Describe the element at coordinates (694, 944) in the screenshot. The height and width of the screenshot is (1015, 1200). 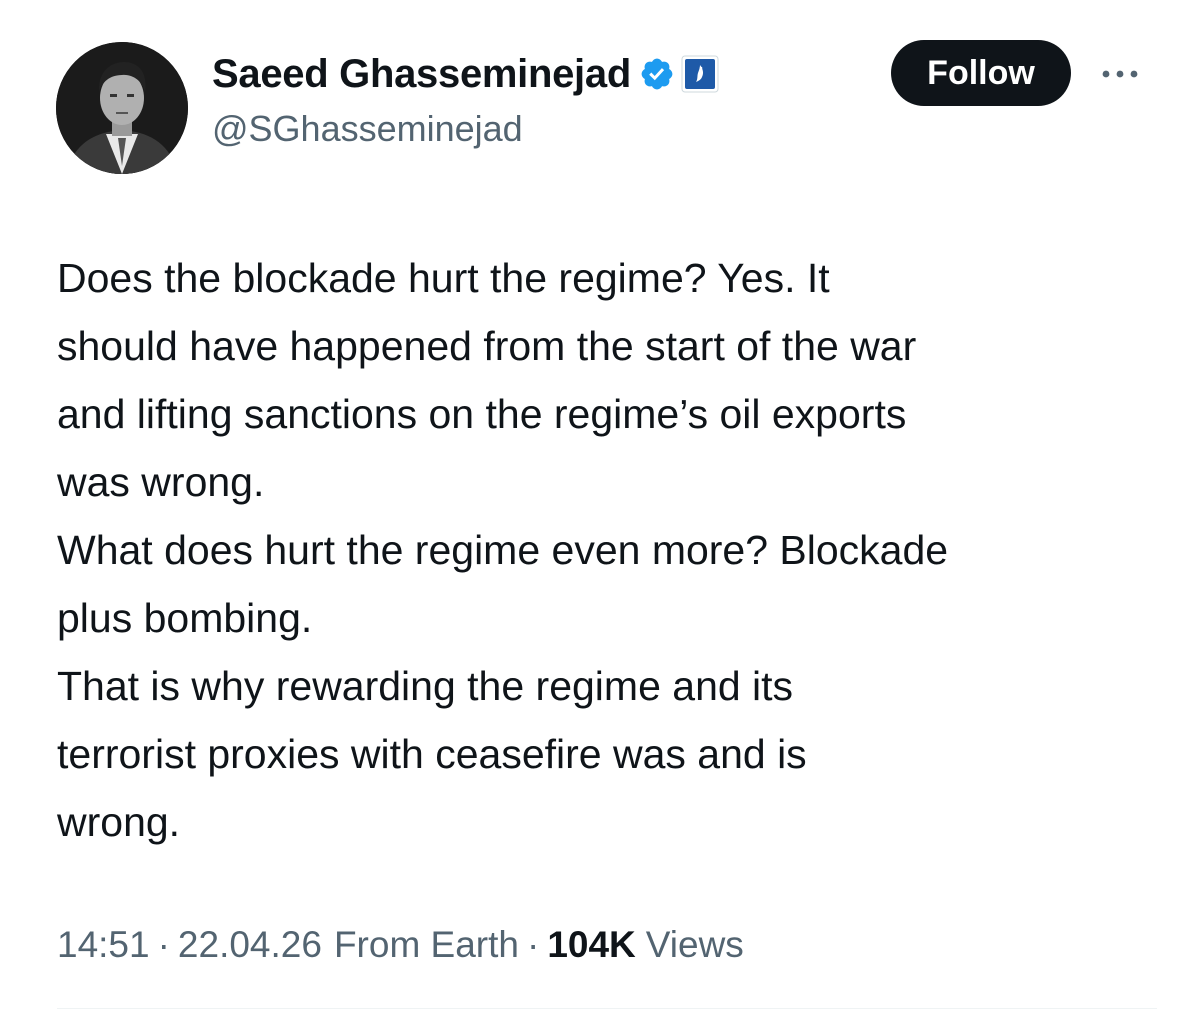
I see `views-label: Views` at that location.